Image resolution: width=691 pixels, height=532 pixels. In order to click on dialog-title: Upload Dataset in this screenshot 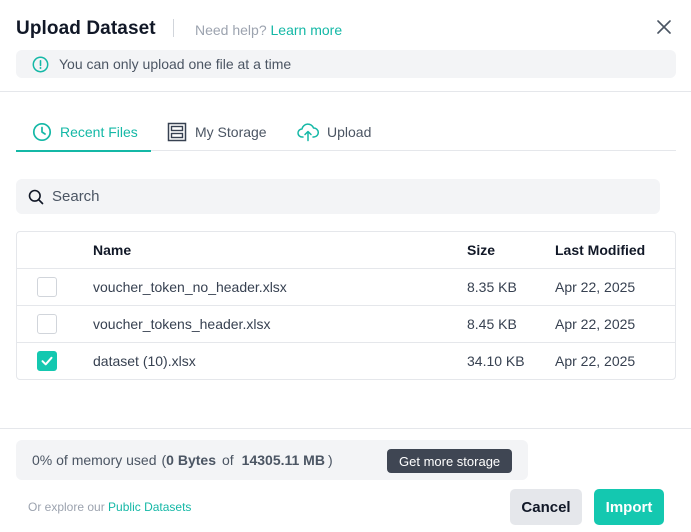, I will do `click(86, 28)`.